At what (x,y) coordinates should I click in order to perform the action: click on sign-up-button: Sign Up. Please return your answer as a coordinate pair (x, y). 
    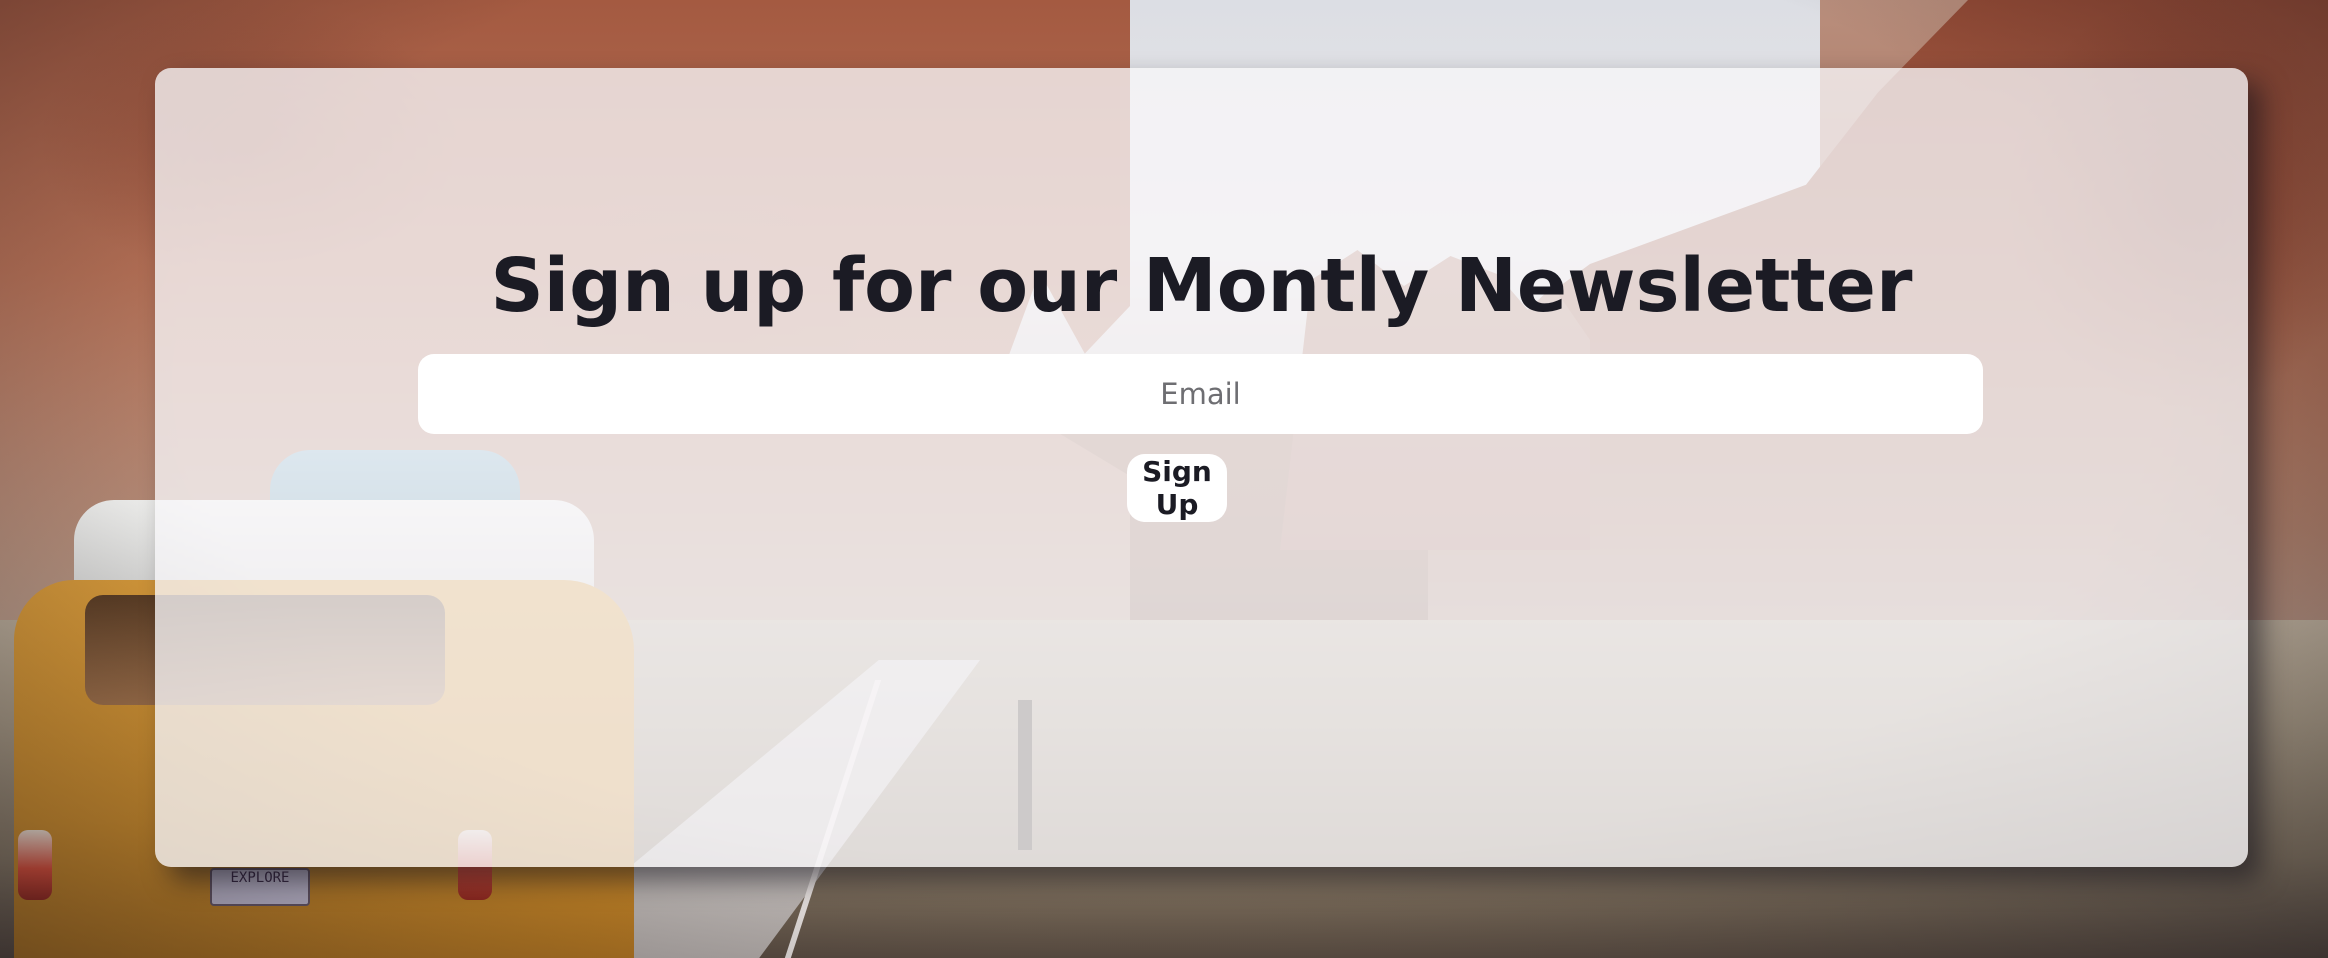
    Looking at the image, I should click on (1177, 488).